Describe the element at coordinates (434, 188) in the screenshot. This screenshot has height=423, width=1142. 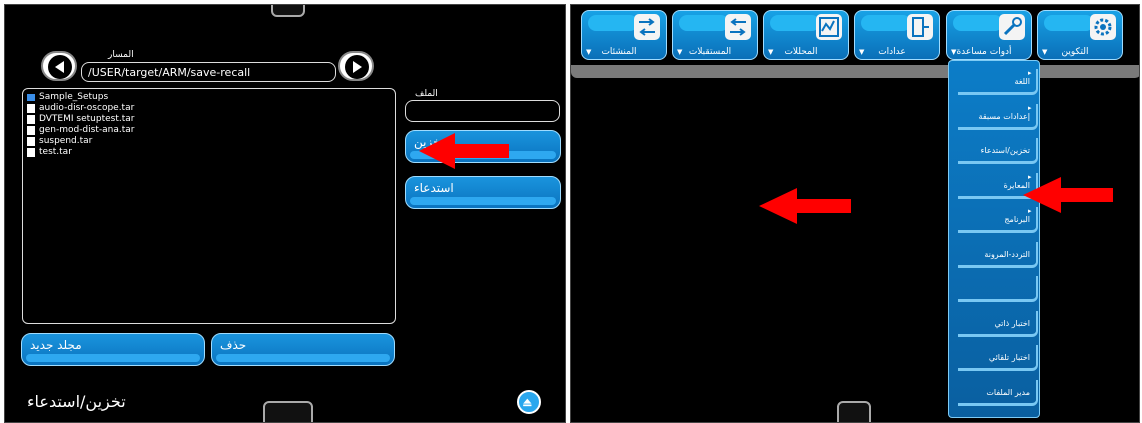
I see `recall-button-label: استدعاء` at that location.